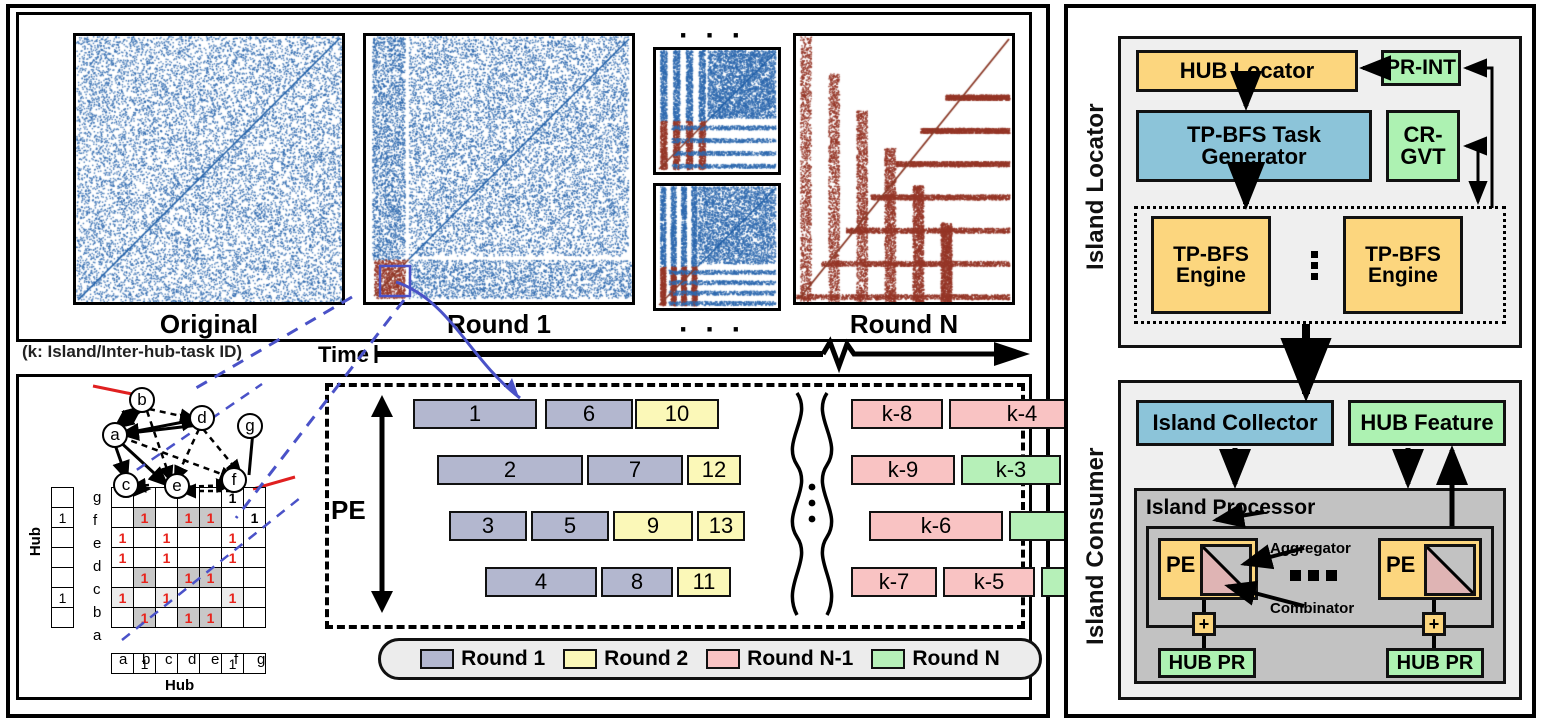  What do you see at coordinates (1314, 265) in the screenshot?
I see `engine-repeat-dots` at bounding box center [1314, 265].